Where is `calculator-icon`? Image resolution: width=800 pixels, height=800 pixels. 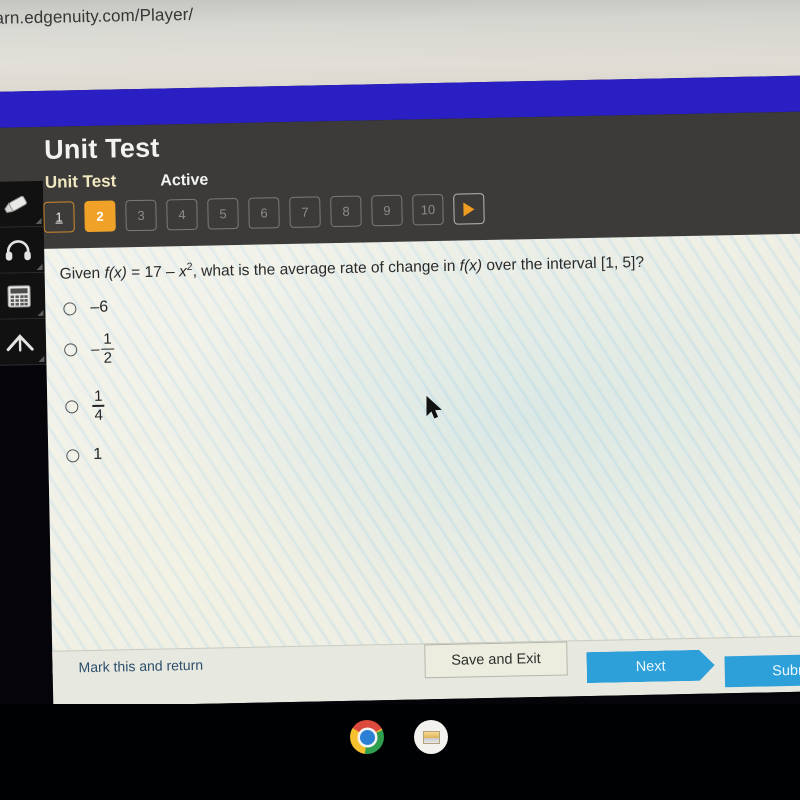 calculator-icon is located at coordinates (18, 296).